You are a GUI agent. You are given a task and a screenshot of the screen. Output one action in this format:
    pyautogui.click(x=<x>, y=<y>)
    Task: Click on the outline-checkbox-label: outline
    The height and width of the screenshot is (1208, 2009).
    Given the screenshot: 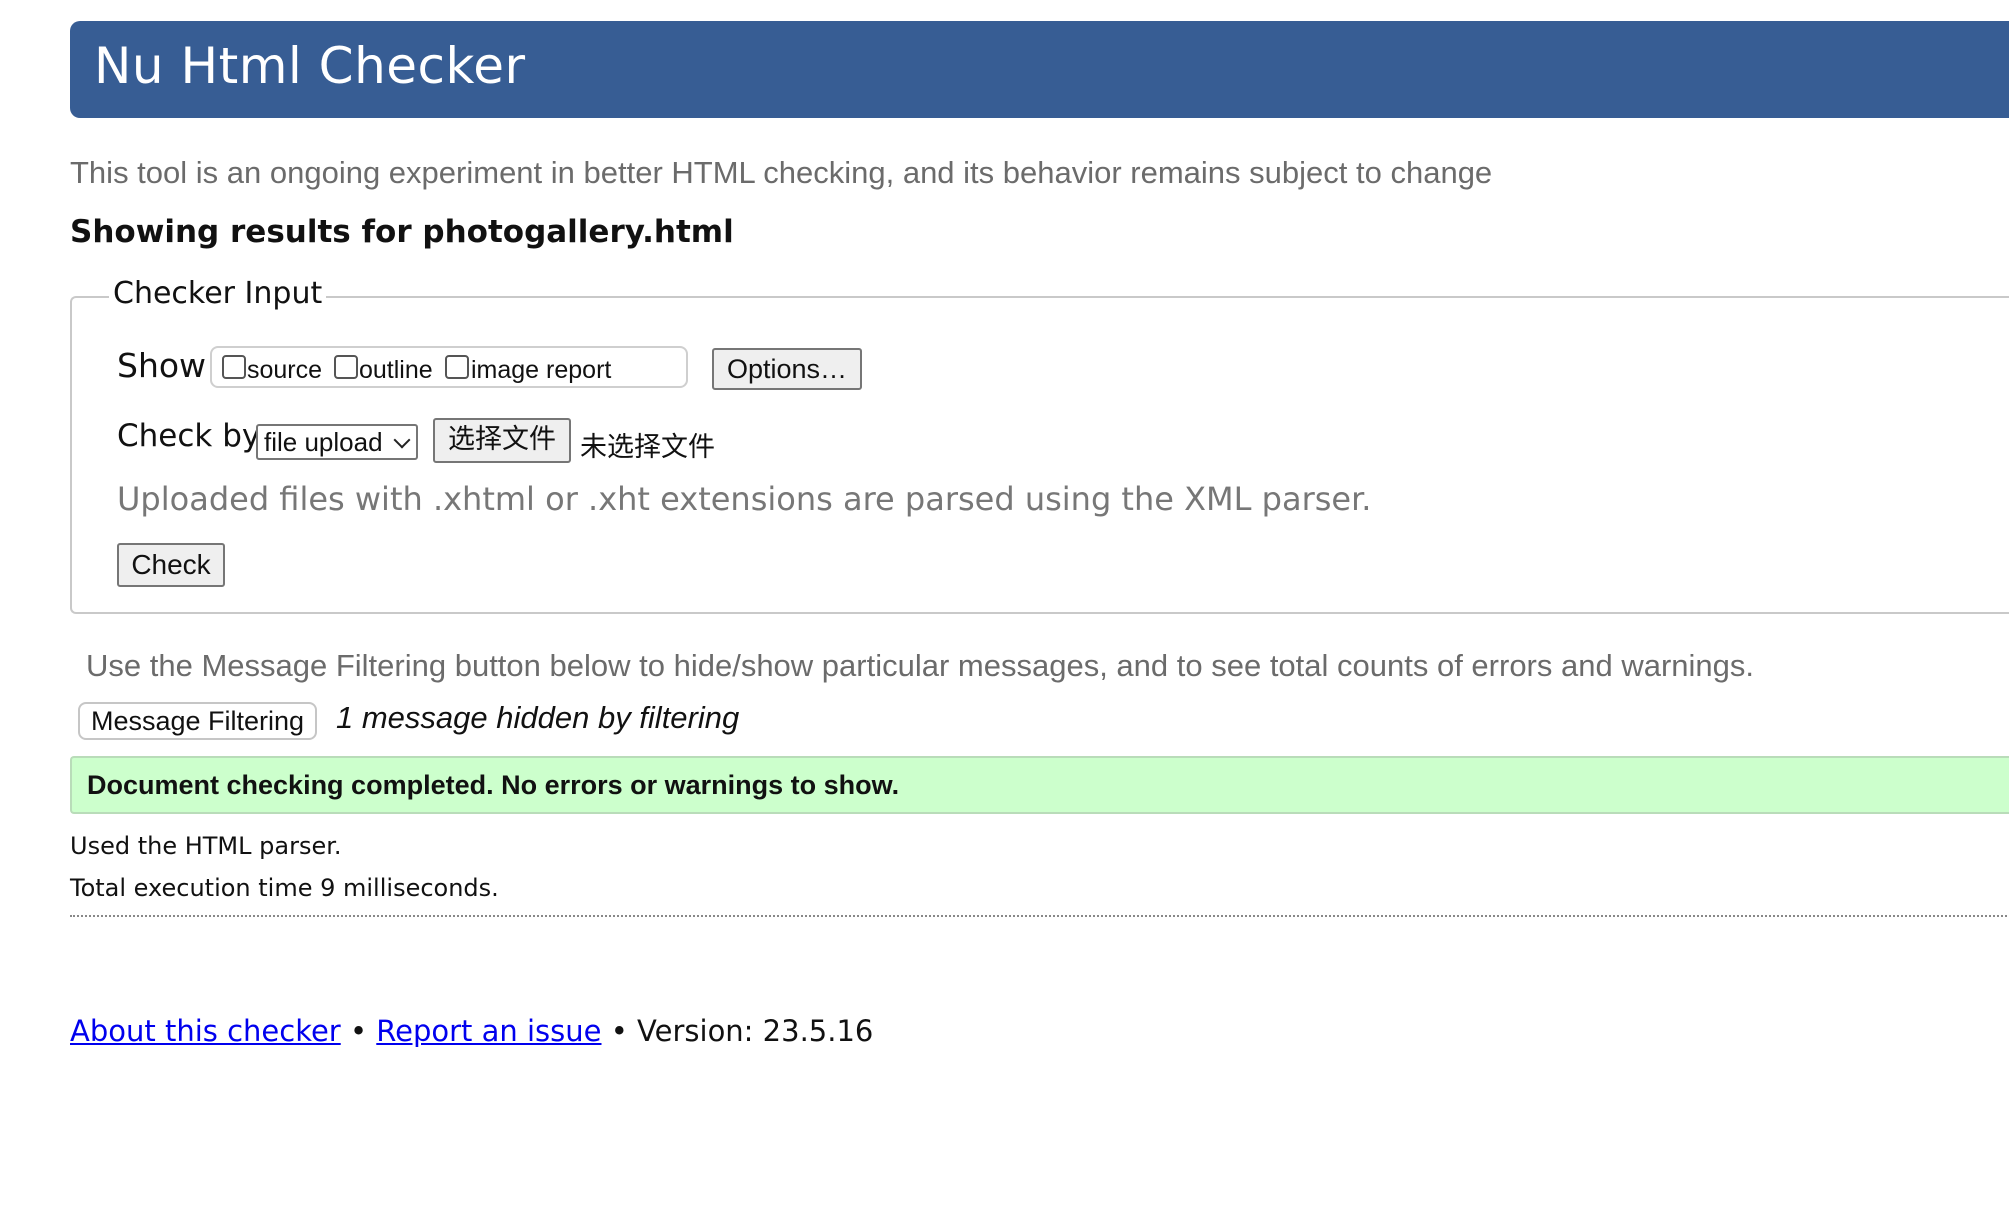 What is the action you would take?
    pyautogui.click(x=396, y=370)
    